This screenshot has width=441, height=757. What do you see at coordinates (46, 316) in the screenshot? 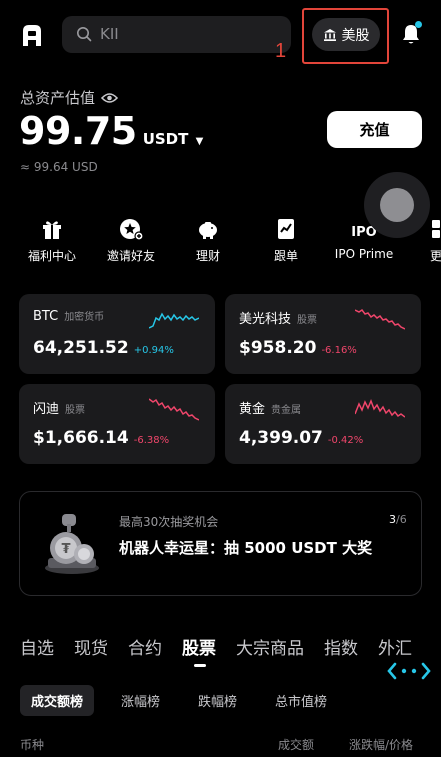
I see `card-name: BTC` at bounding box center [46, 316].